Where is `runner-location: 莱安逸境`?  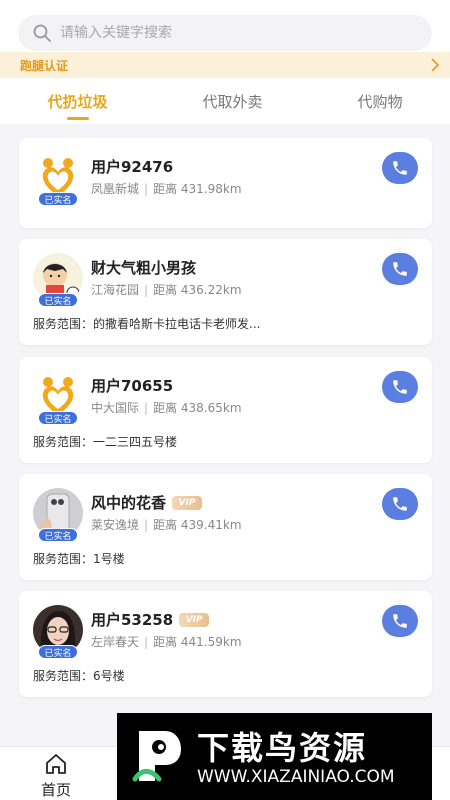 runner-location: 莱安逸境 is located at coordinates (115, 525).